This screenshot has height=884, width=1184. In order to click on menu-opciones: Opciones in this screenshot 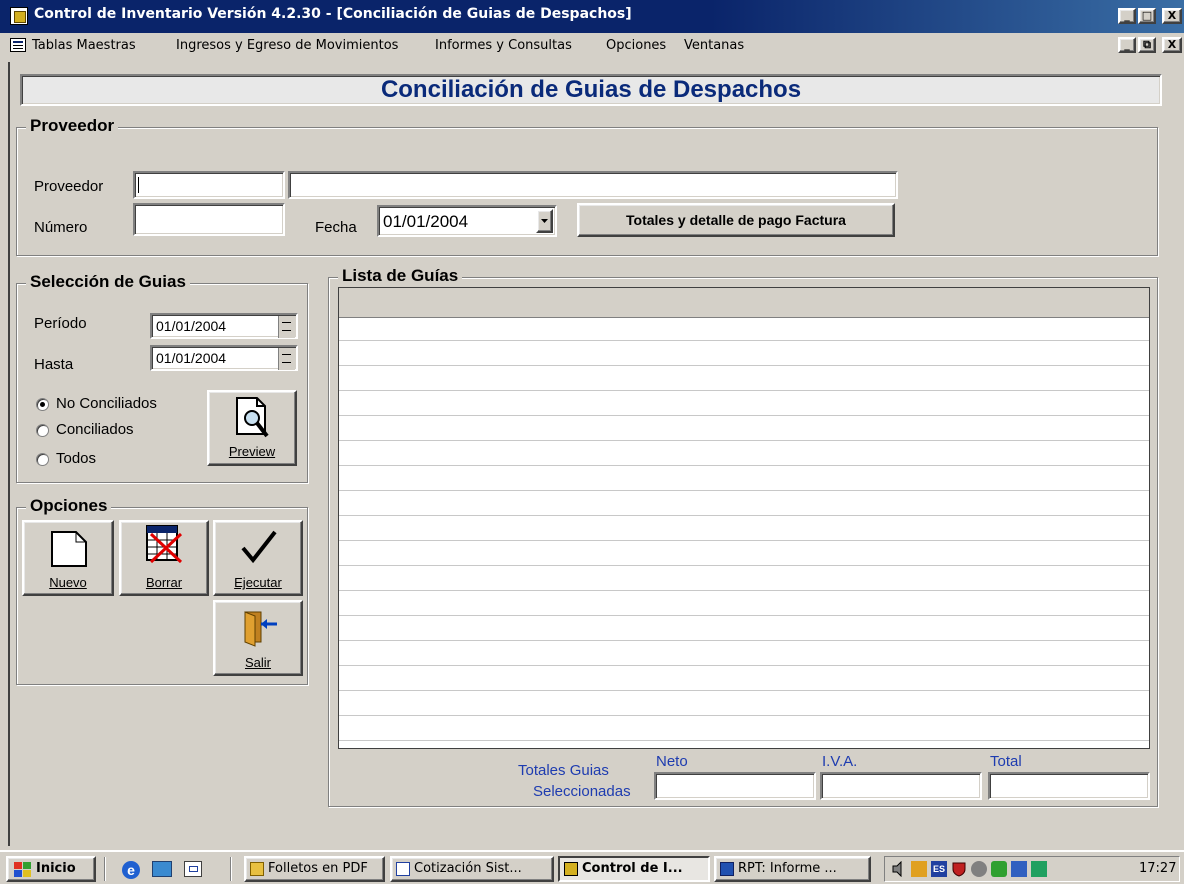, I will do `click(636, 45)`.